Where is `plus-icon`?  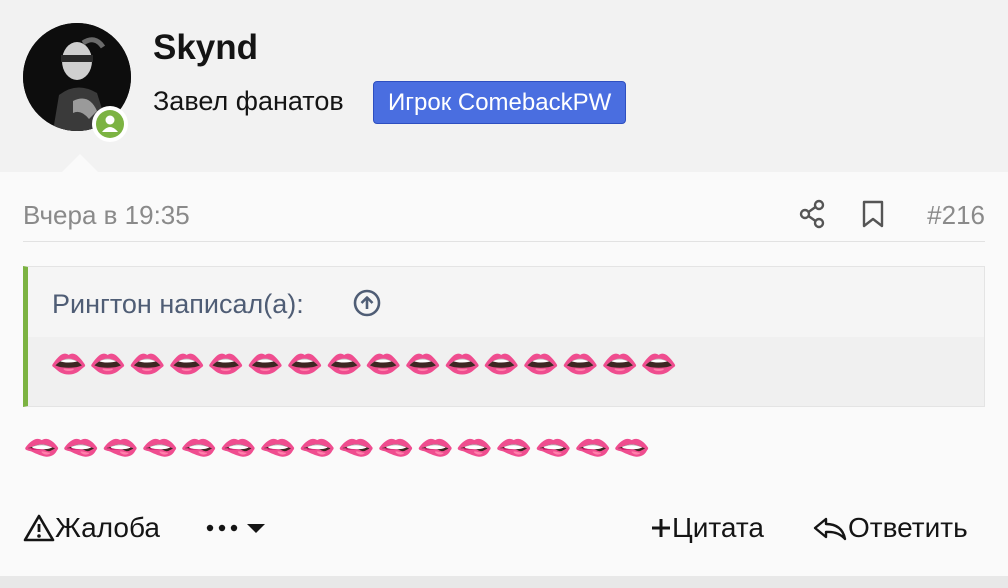
plus-icon is located at coordinates (661, 528).